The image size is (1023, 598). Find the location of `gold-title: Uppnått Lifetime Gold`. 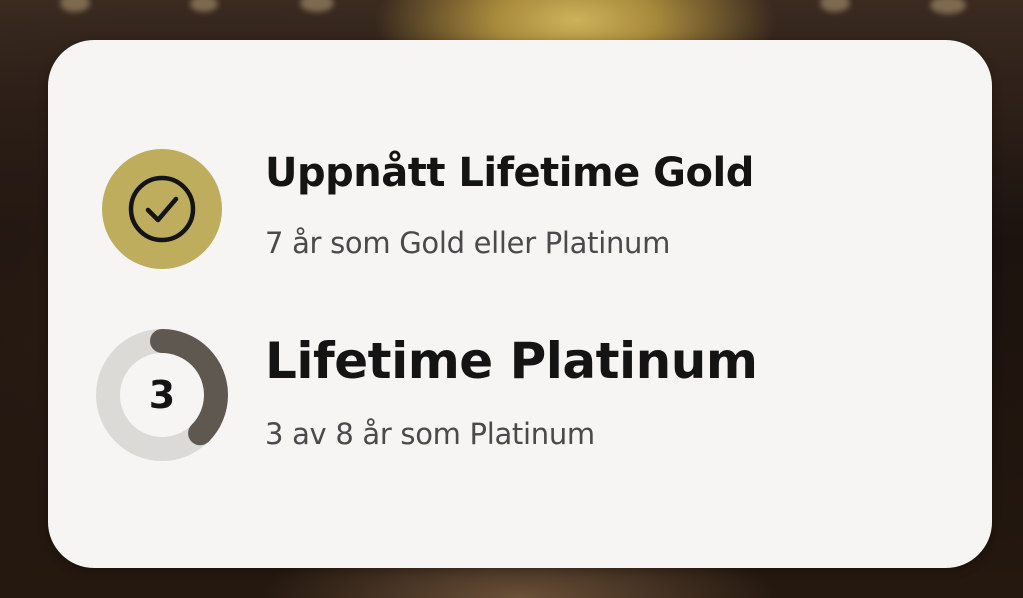

gold-title: Uppnått Lifetime Gold is located at coordinates (509, 173).